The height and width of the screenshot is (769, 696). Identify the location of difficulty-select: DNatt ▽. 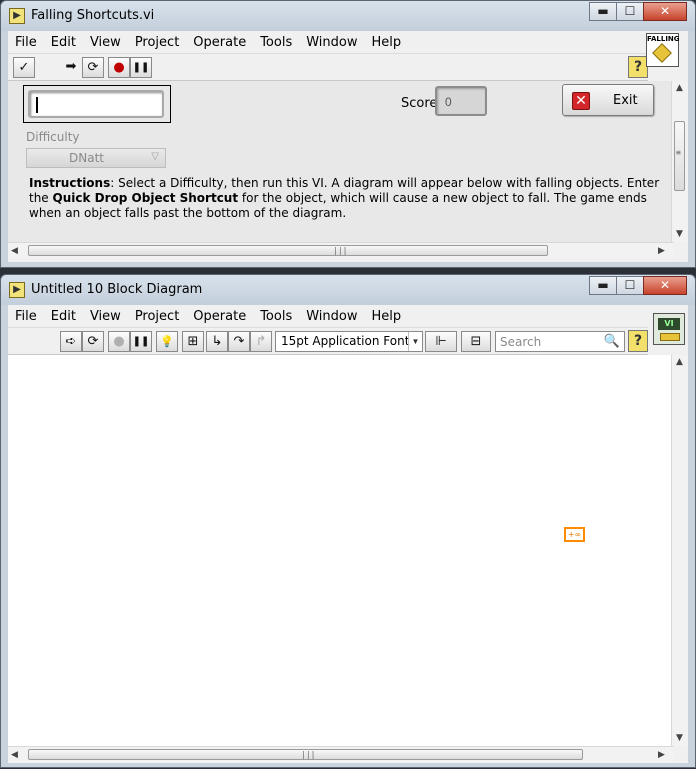
(96, 158).